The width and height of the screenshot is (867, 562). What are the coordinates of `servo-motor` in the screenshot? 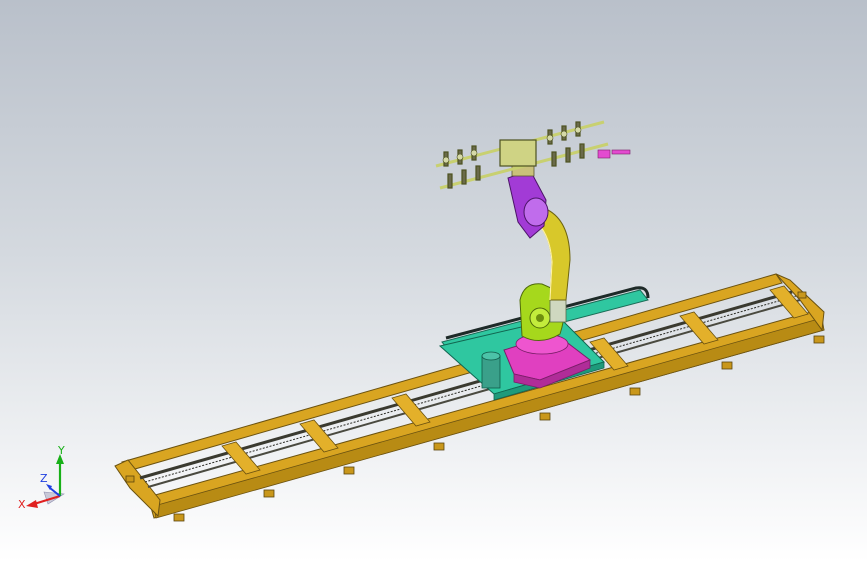 It's located at (491, 372).